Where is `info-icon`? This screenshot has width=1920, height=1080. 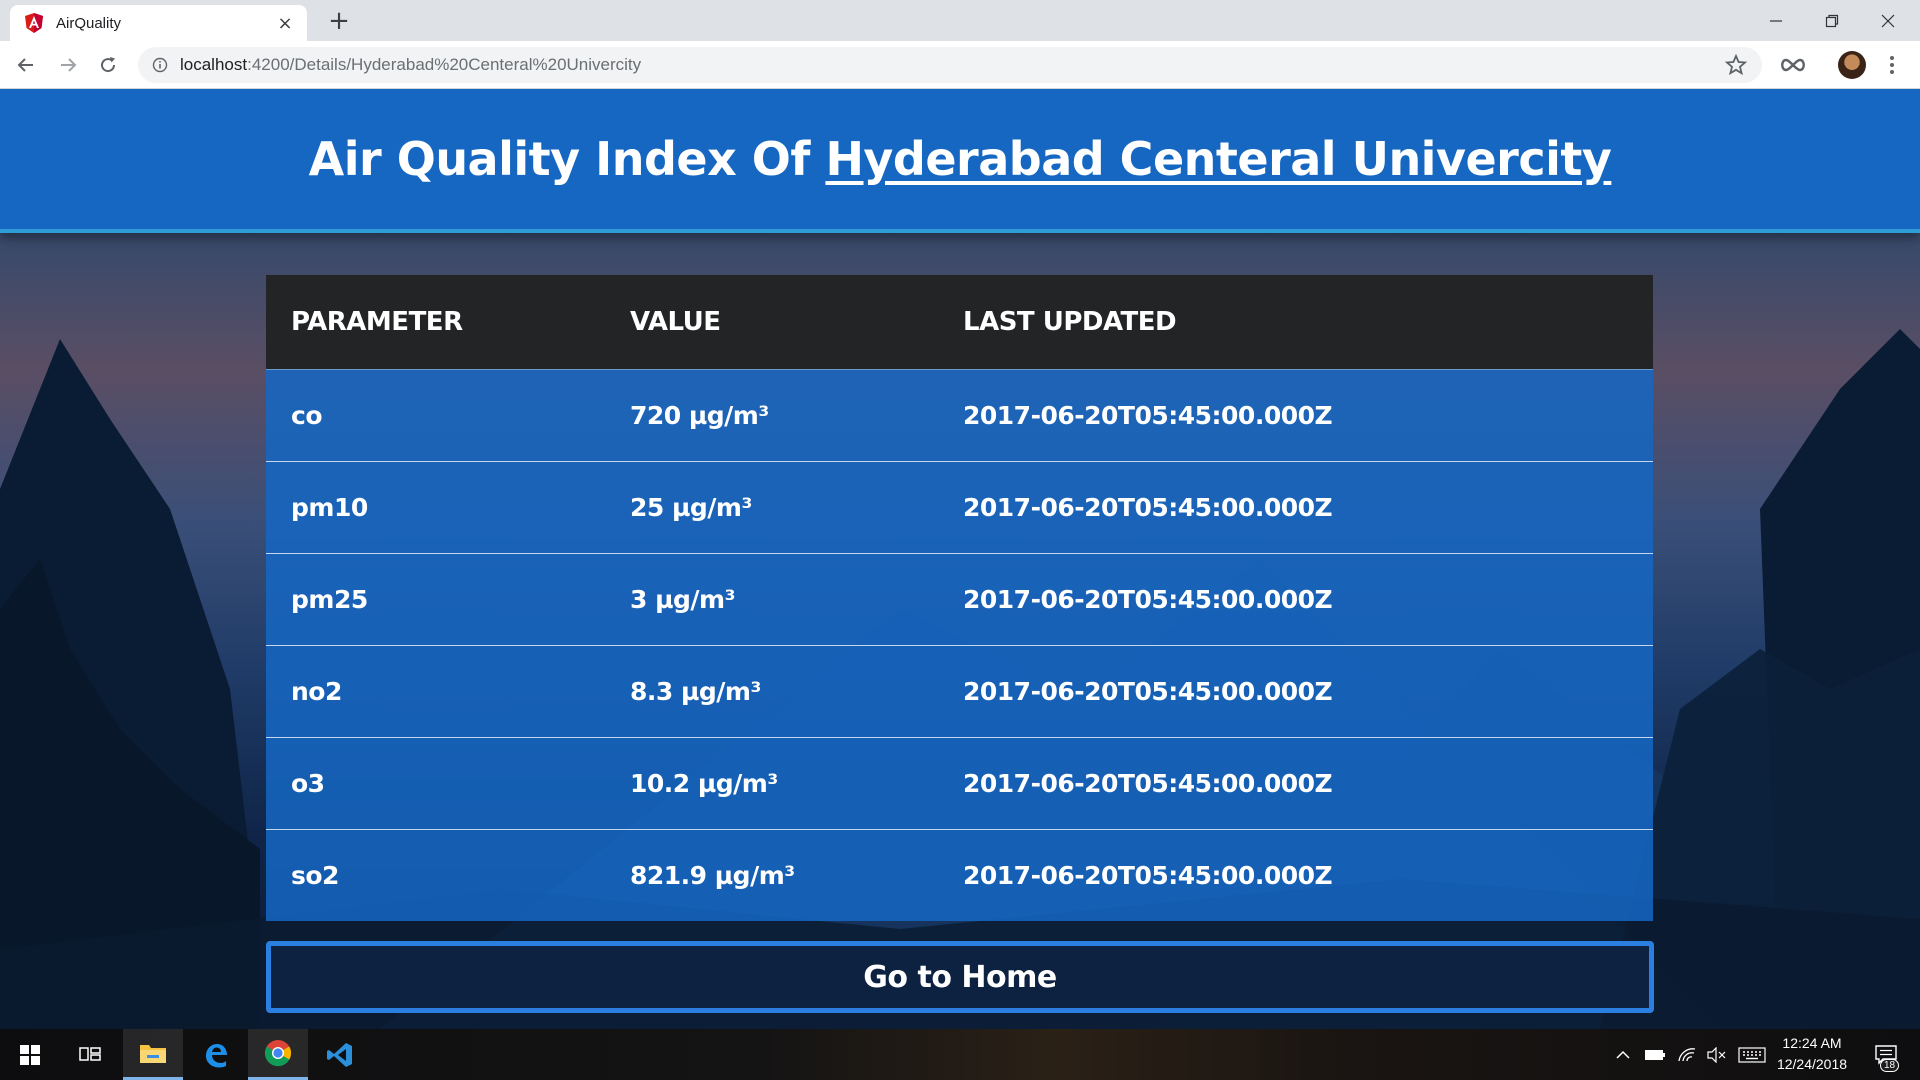
info-icon is located at coordinates (160, 65).